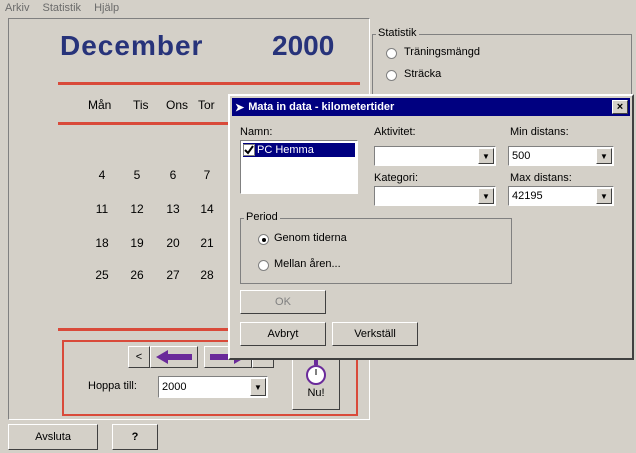 The height and width of the screenshot is (453, 636). I want to click on min-distans-label: Min distans:, so click(539, 132).